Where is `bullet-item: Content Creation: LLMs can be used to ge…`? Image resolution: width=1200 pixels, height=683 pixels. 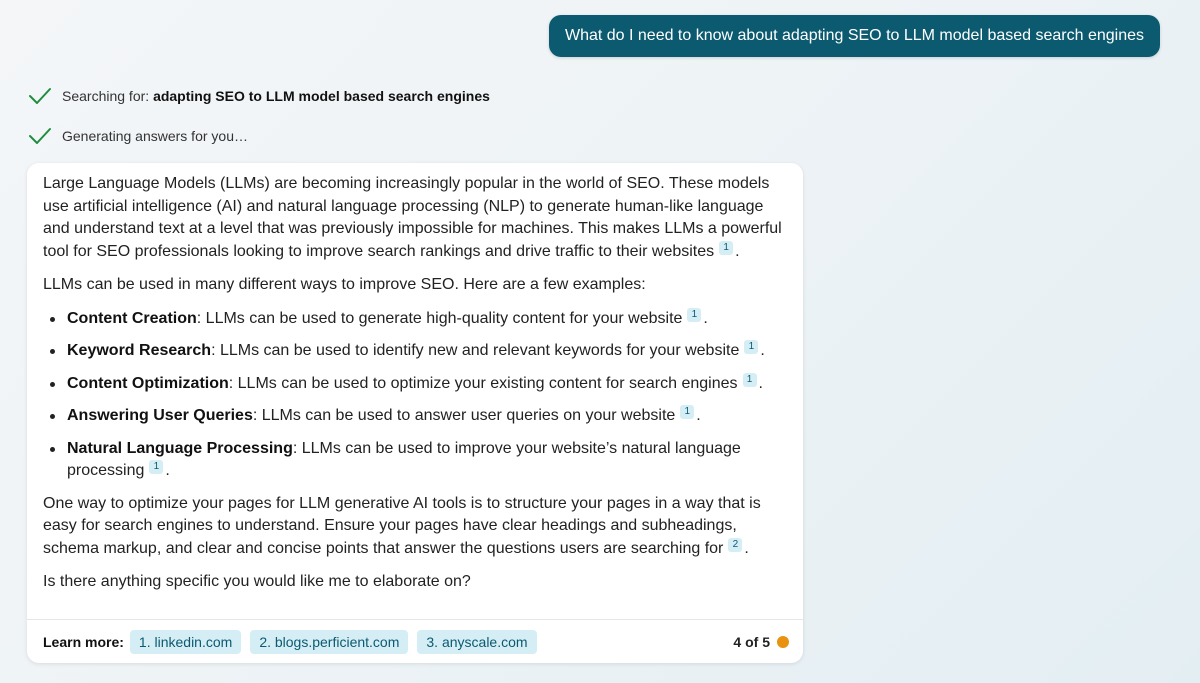 bullet-item: Content Creation: LLMs can be used to ge… is located at coordinates (415, 319).